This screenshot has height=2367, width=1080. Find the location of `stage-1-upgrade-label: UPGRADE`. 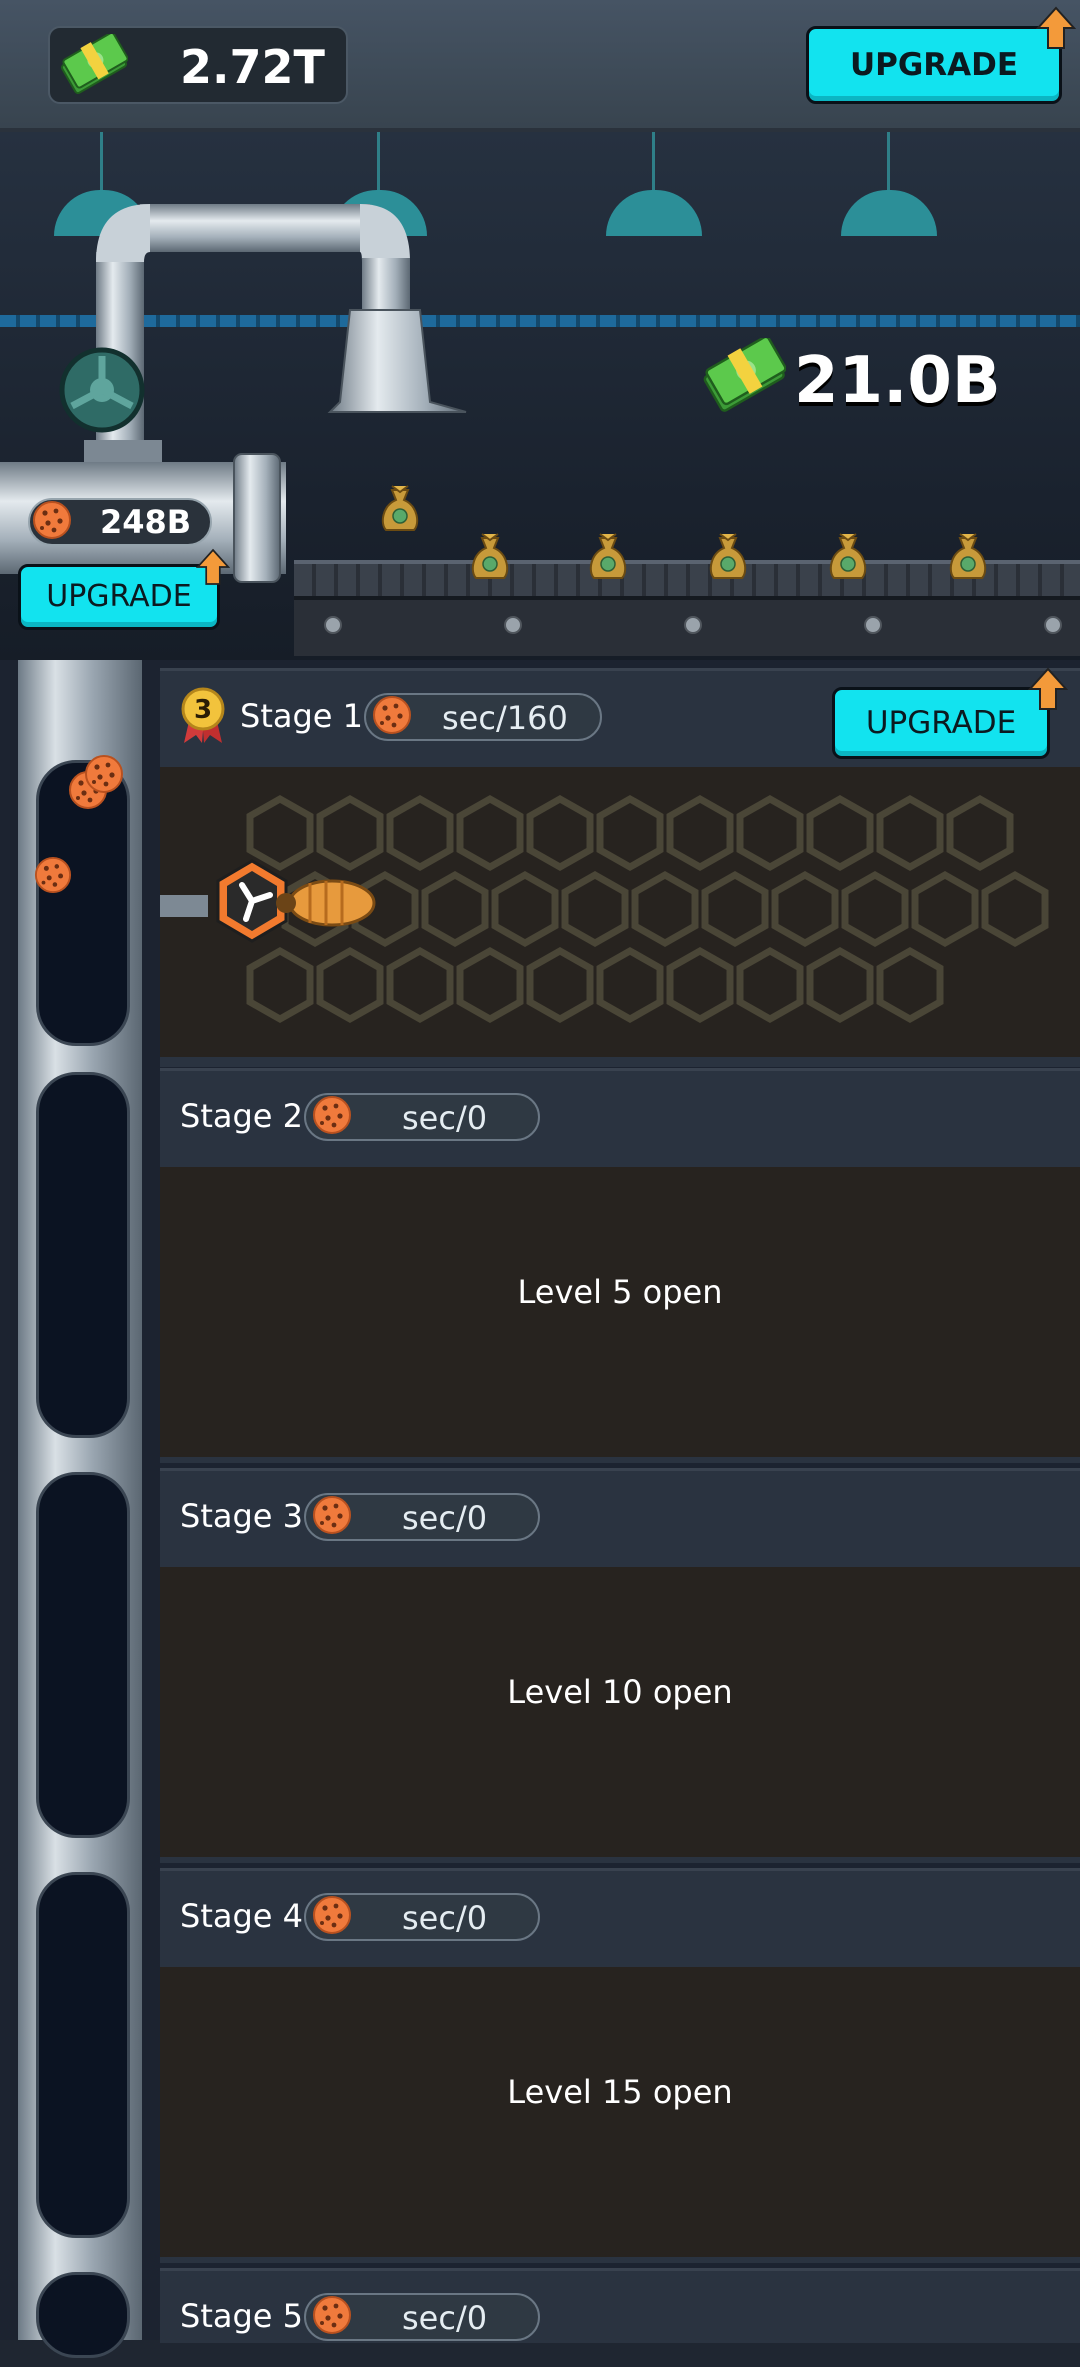

stage-1-upgrade-label: UPGRADE is located at coordinates (941, 723).